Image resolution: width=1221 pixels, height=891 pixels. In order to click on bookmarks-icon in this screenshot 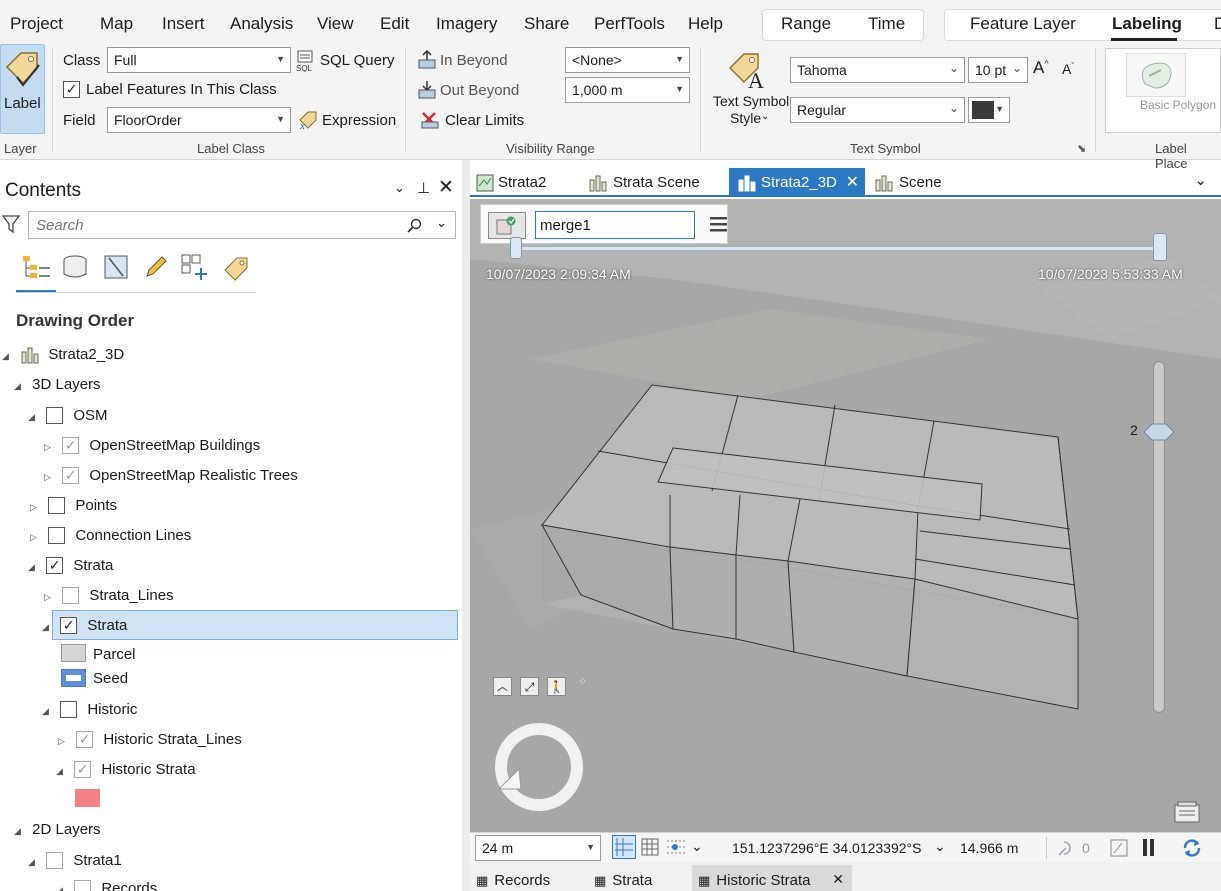, I will do `click(1187, 812)`.